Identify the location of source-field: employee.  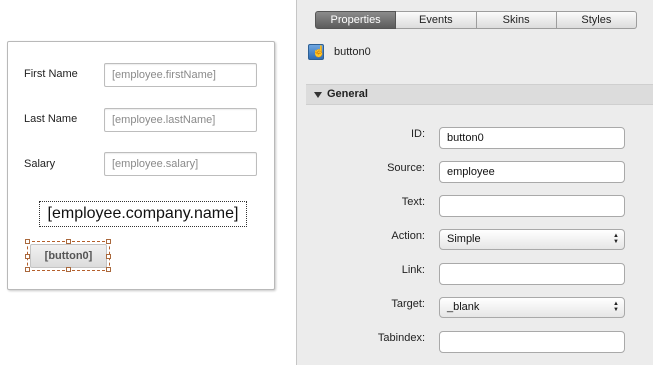
(532, 172).